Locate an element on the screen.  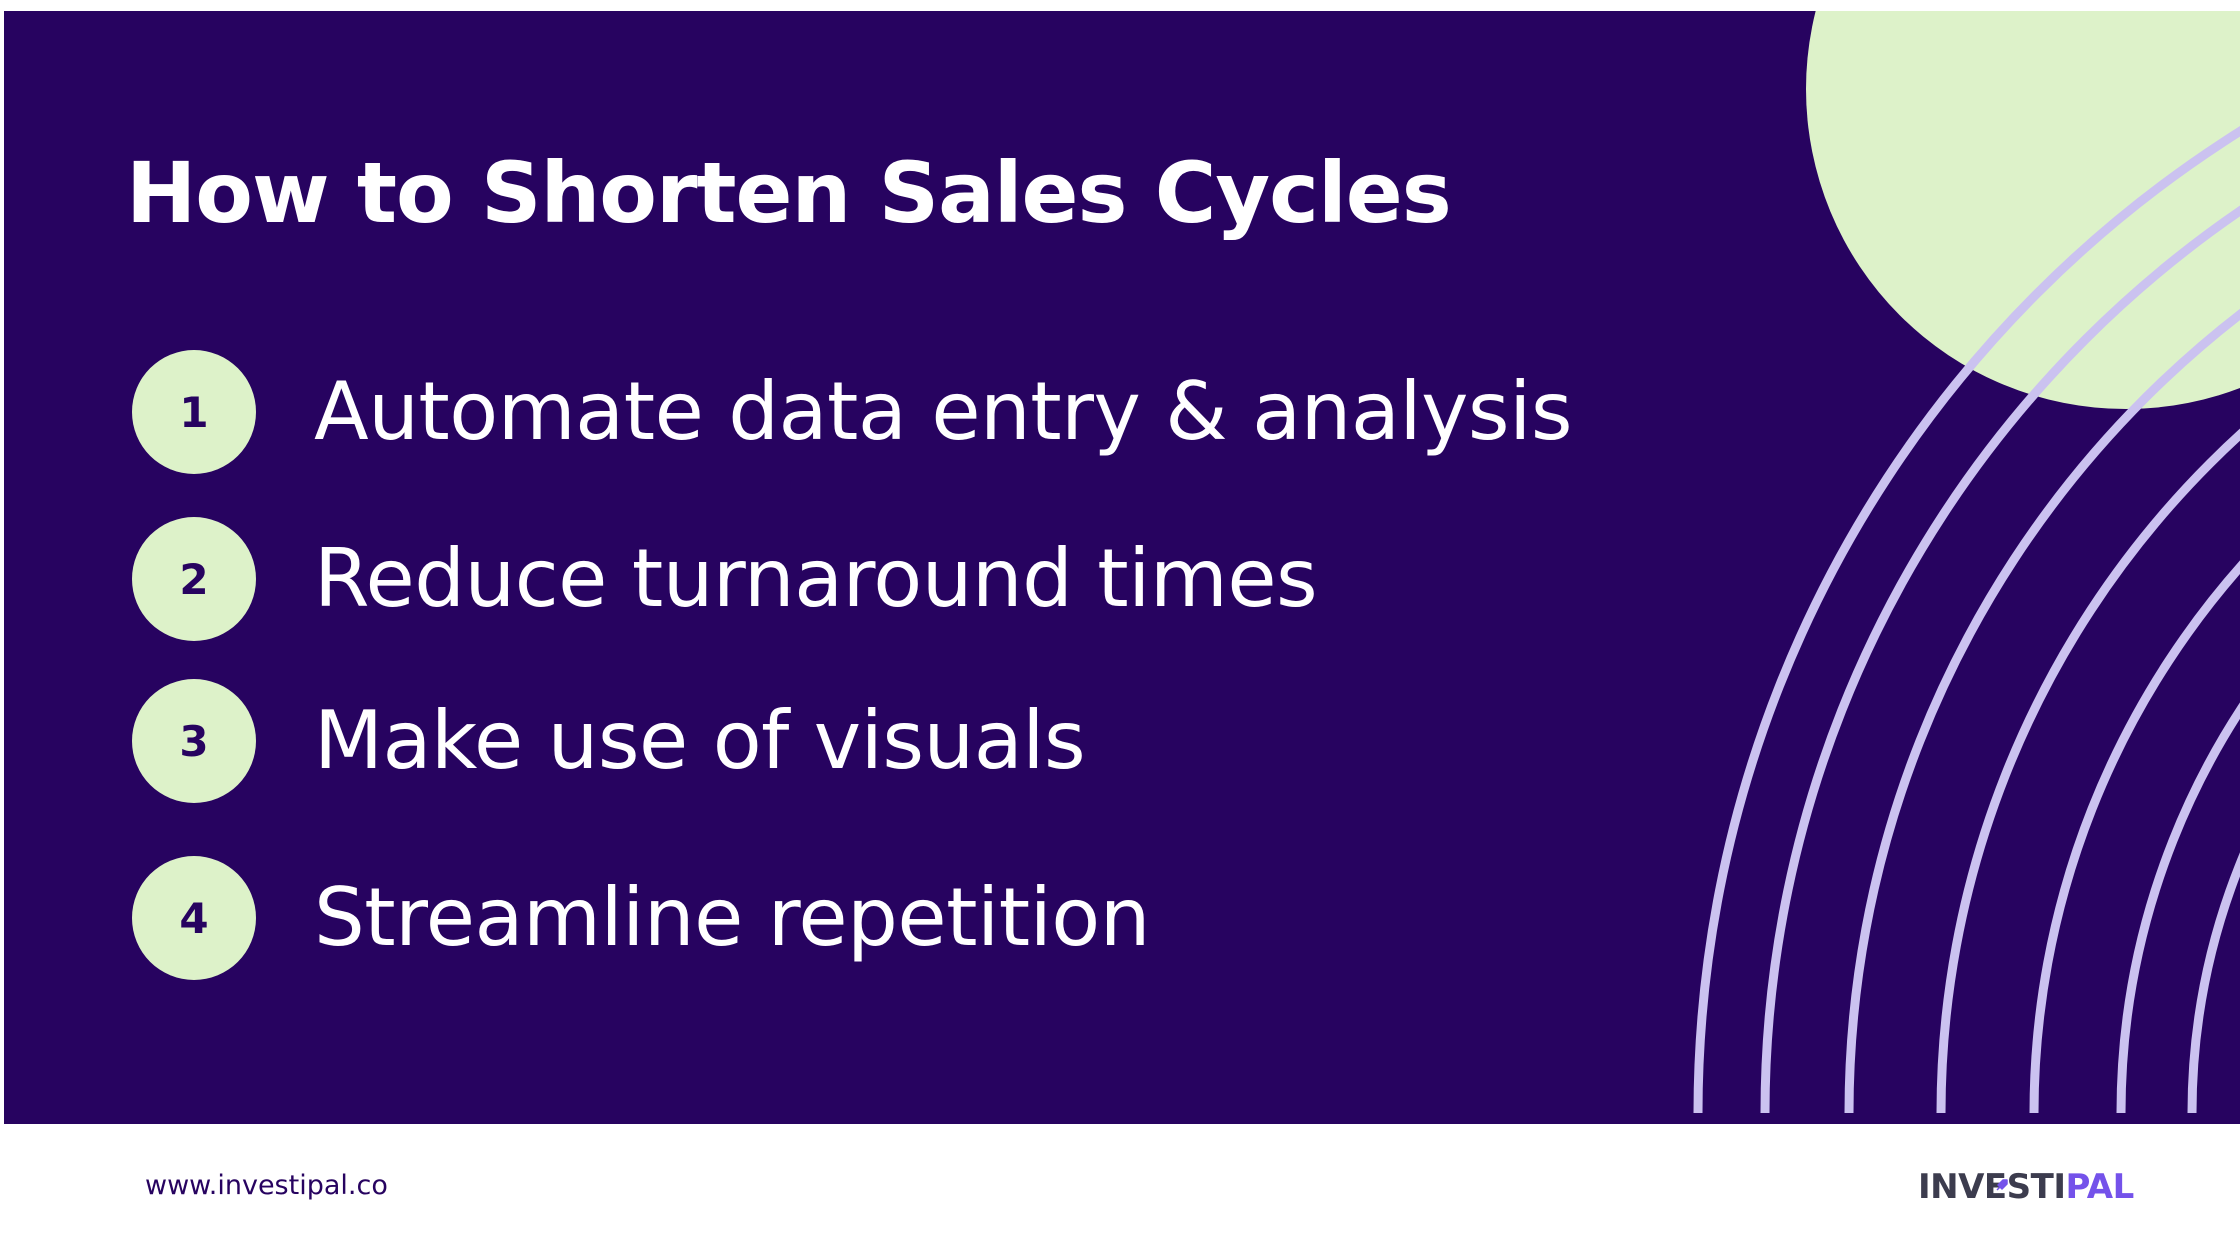
step-item-4: 4 Streamline repetition is located at coordinates (641, 918).